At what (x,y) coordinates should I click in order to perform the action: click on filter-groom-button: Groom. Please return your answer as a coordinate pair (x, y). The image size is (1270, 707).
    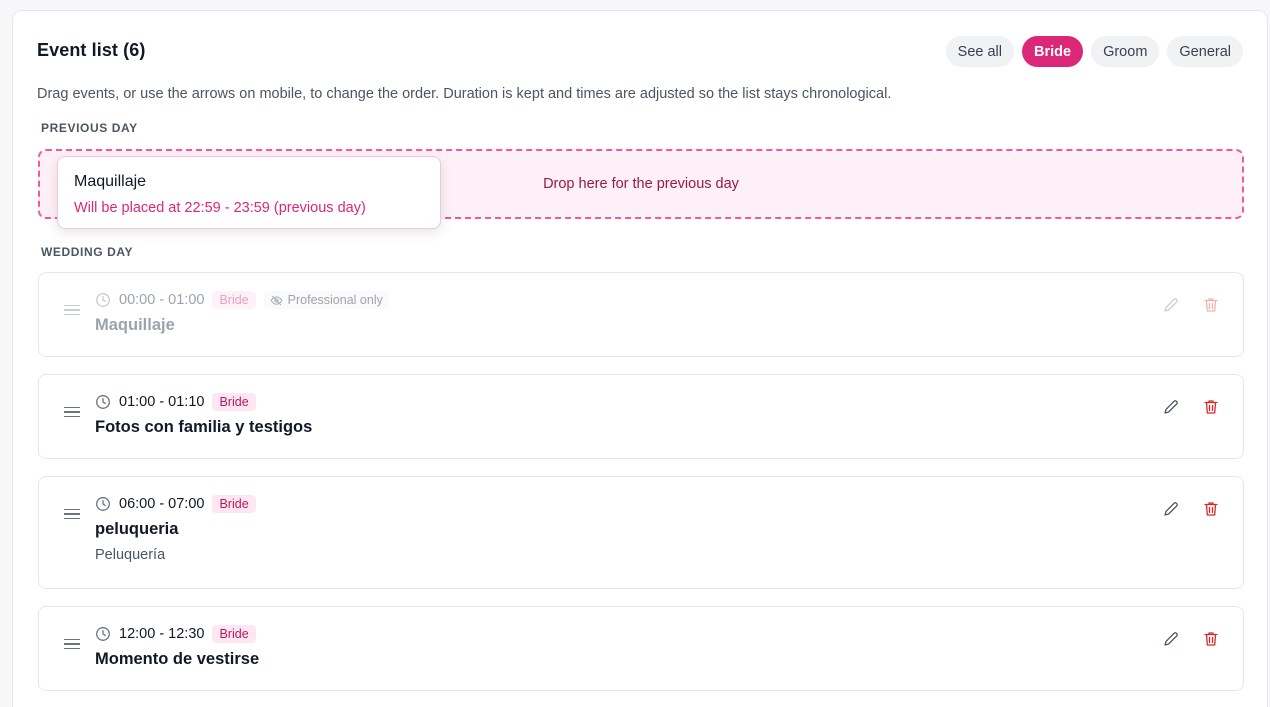
    Looking at the image, I should click on (1125, 51).